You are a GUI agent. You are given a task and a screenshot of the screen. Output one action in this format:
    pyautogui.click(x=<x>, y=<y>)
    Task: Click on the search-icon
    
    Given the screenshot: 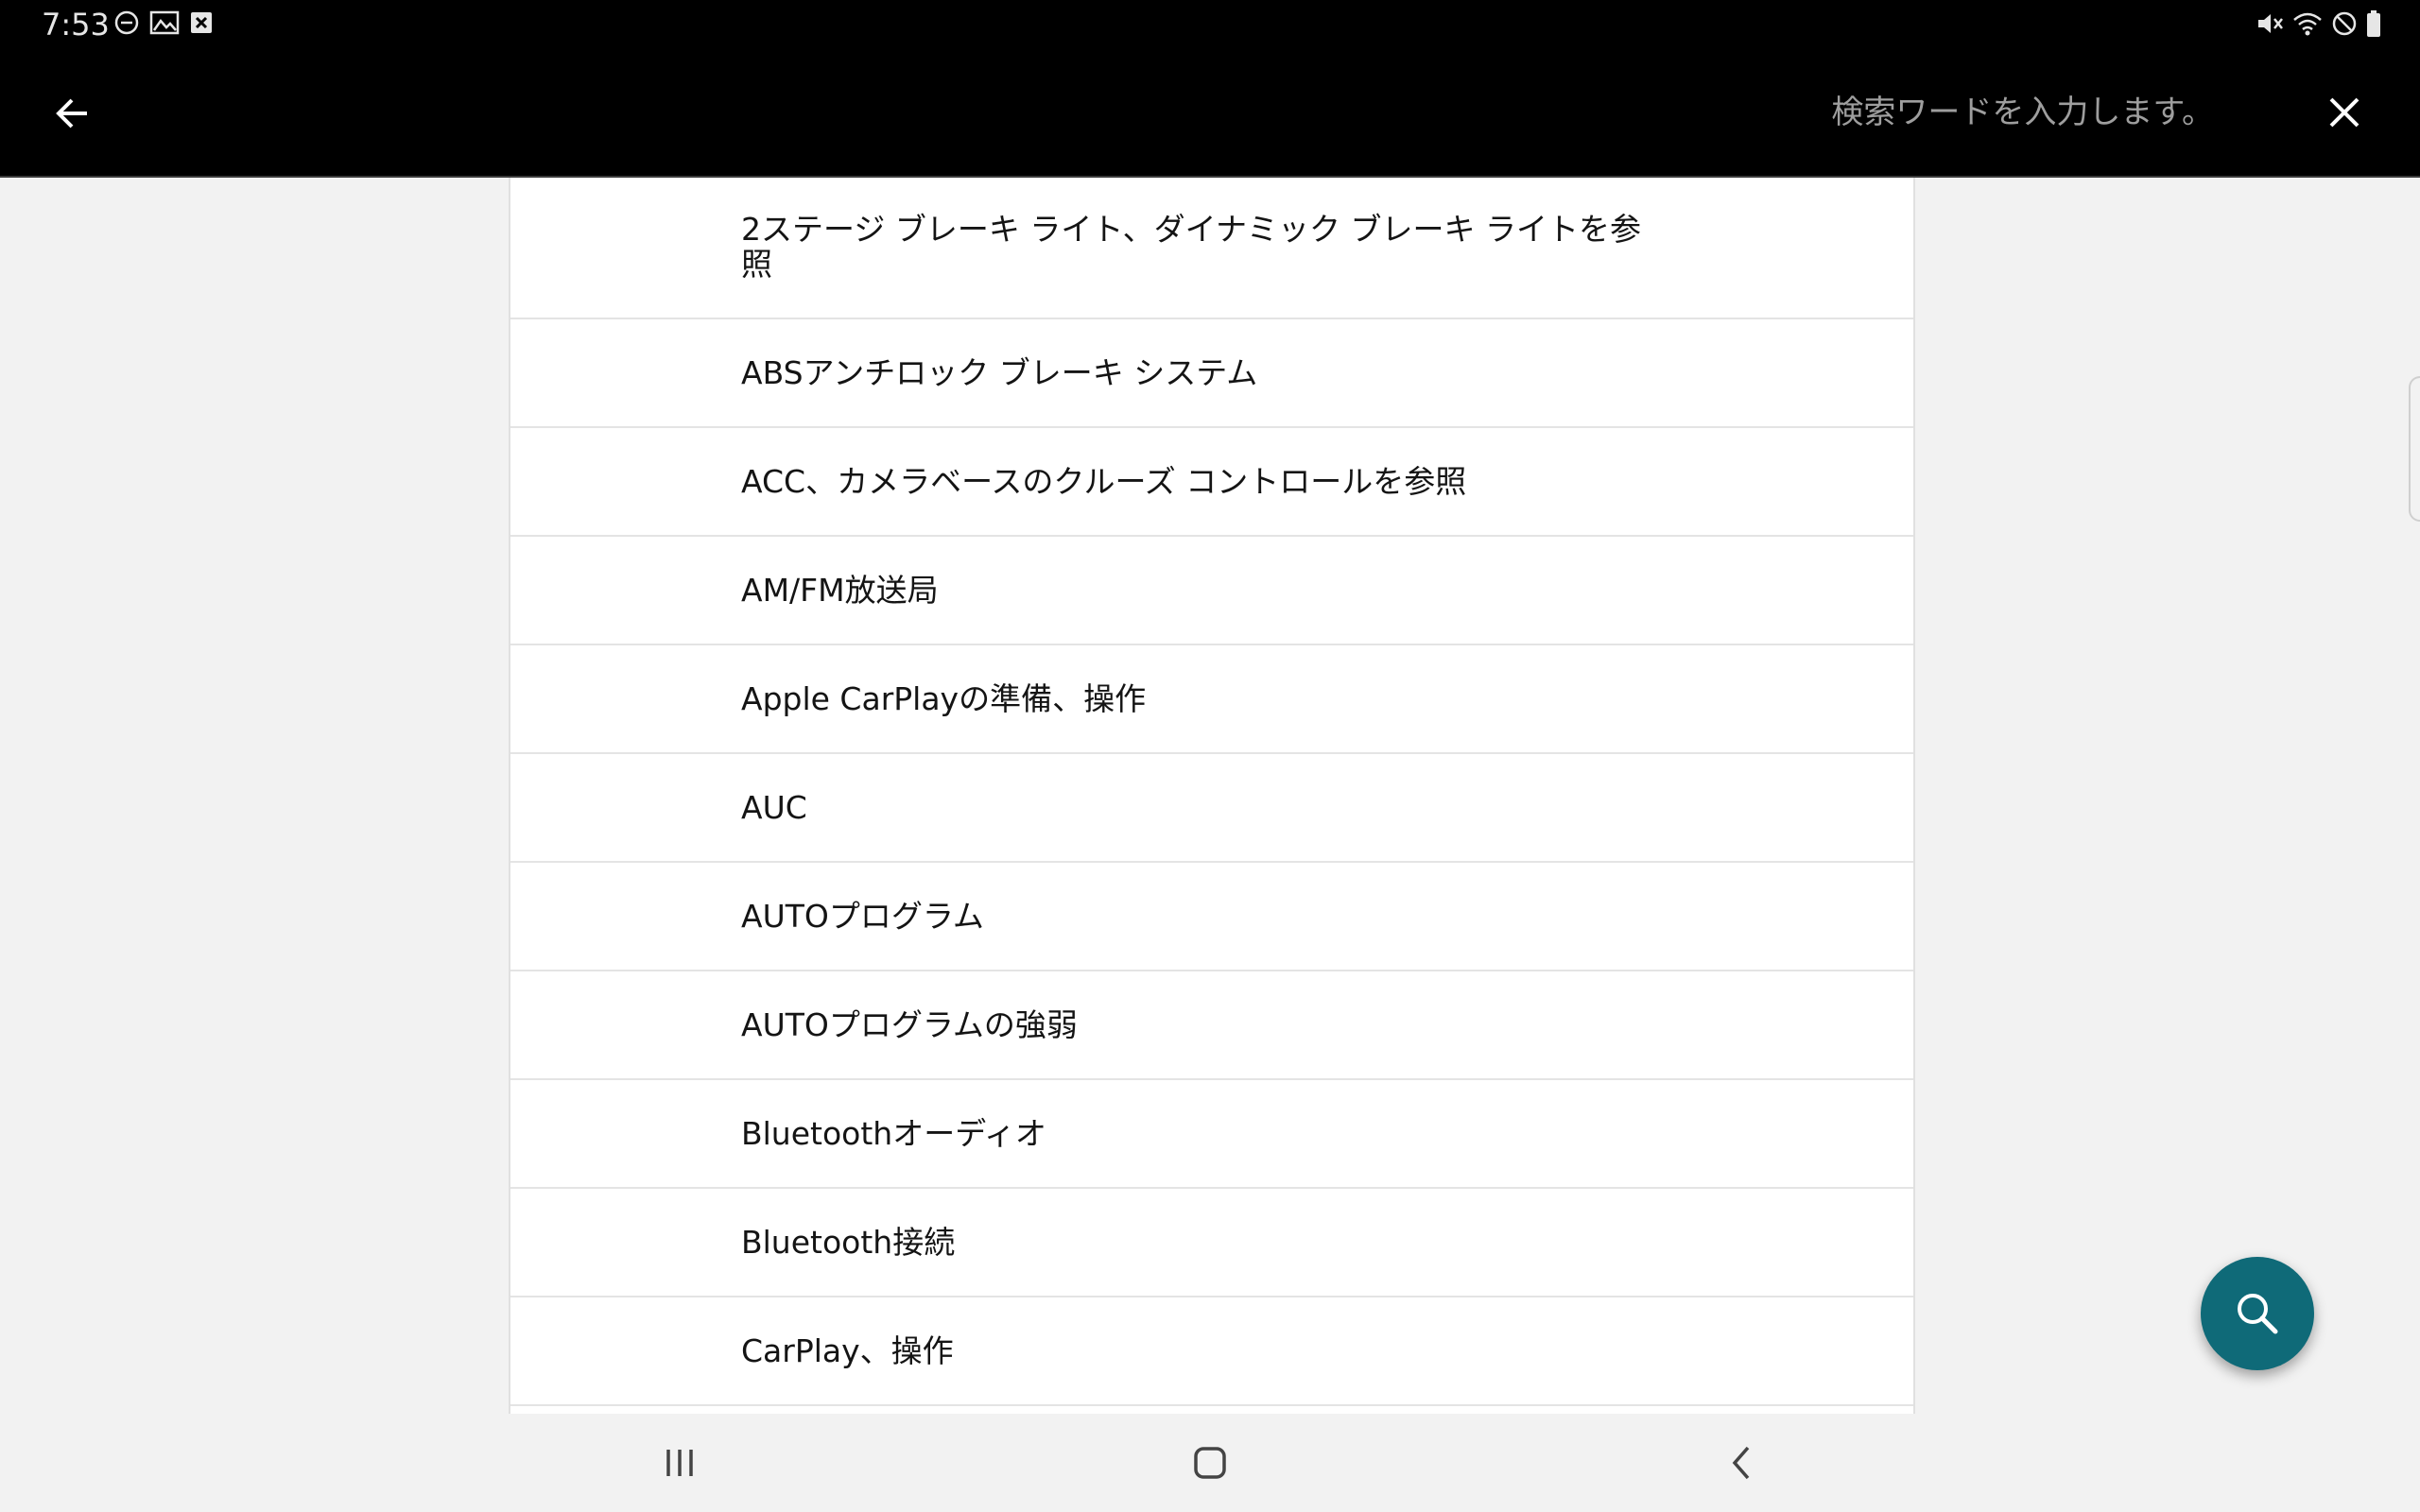 What is the action you would take?
    pyautogui.click(x=2258, y=1314)
    